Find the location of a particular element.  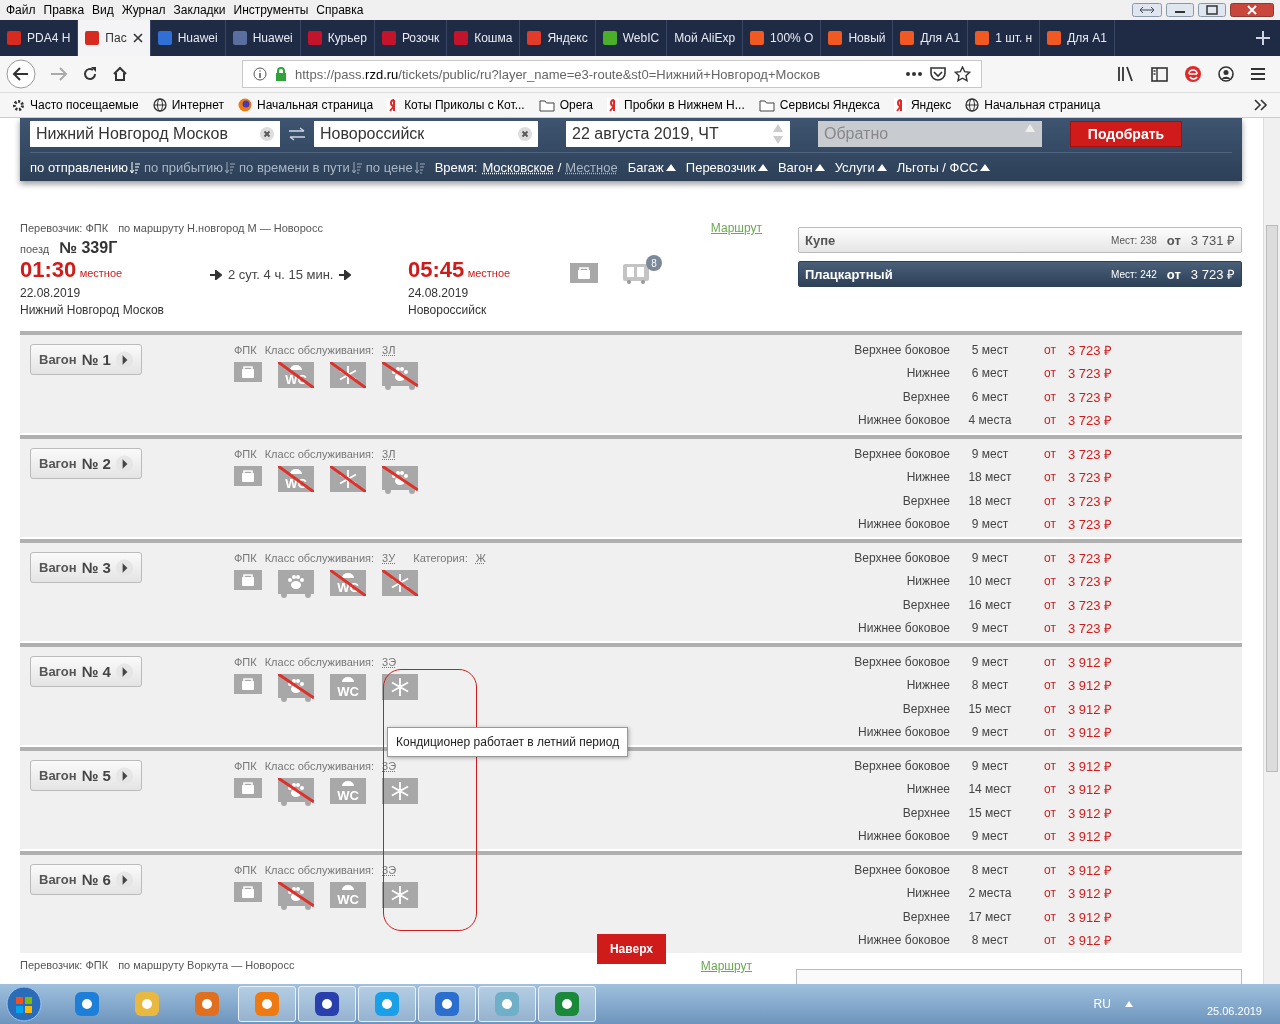

bookmark: Часто посещаемые is located at coordinates (75, 105).